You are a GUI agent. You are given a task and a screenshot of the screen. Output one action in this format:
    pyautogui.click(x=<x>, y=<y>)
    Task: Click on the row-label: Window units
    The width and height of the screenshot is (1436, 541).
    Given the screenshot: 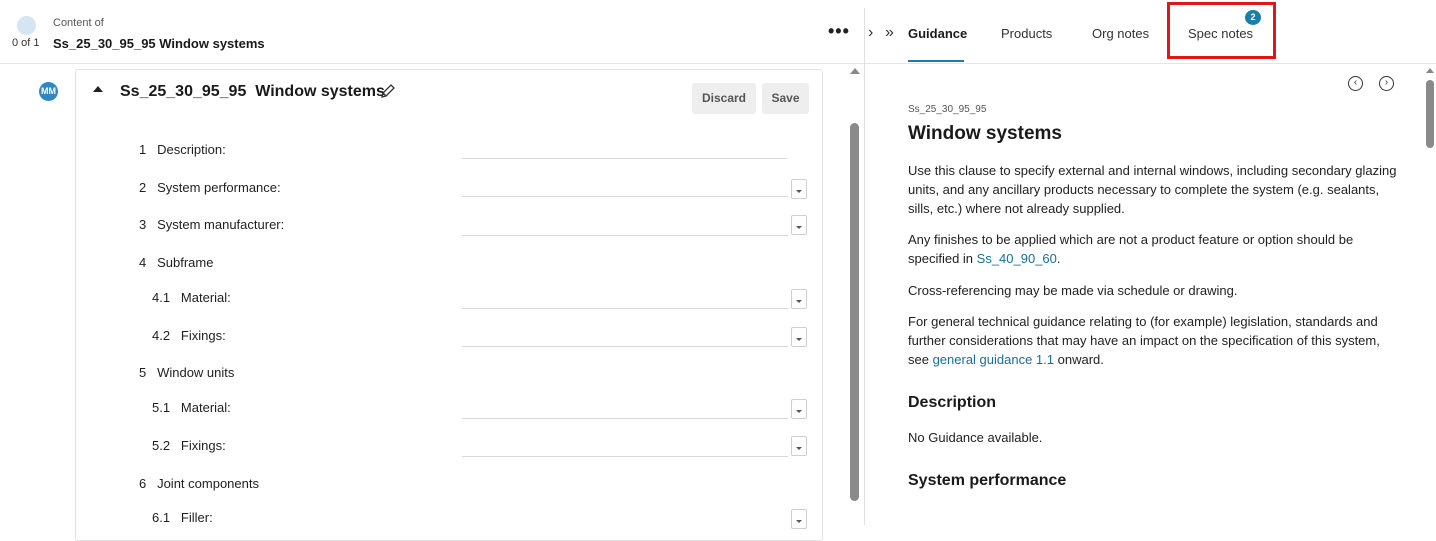 What is the action you would take?
    pyautogui.click(x=196, y=372)
    